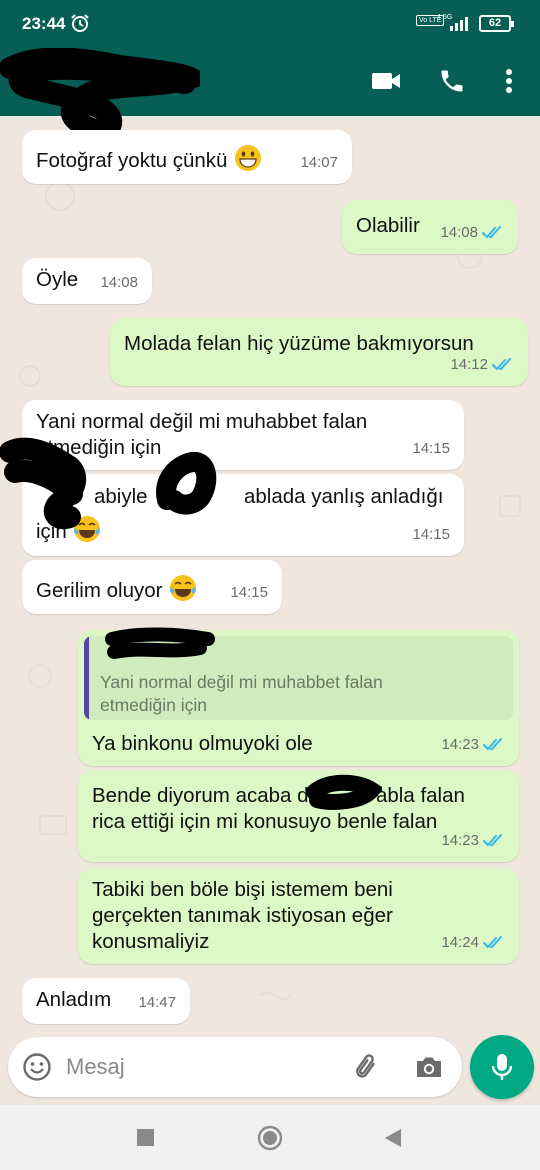 This screenshot has width=540, height=1170. I want to click on quote-accent-bar, so click(86, 678).